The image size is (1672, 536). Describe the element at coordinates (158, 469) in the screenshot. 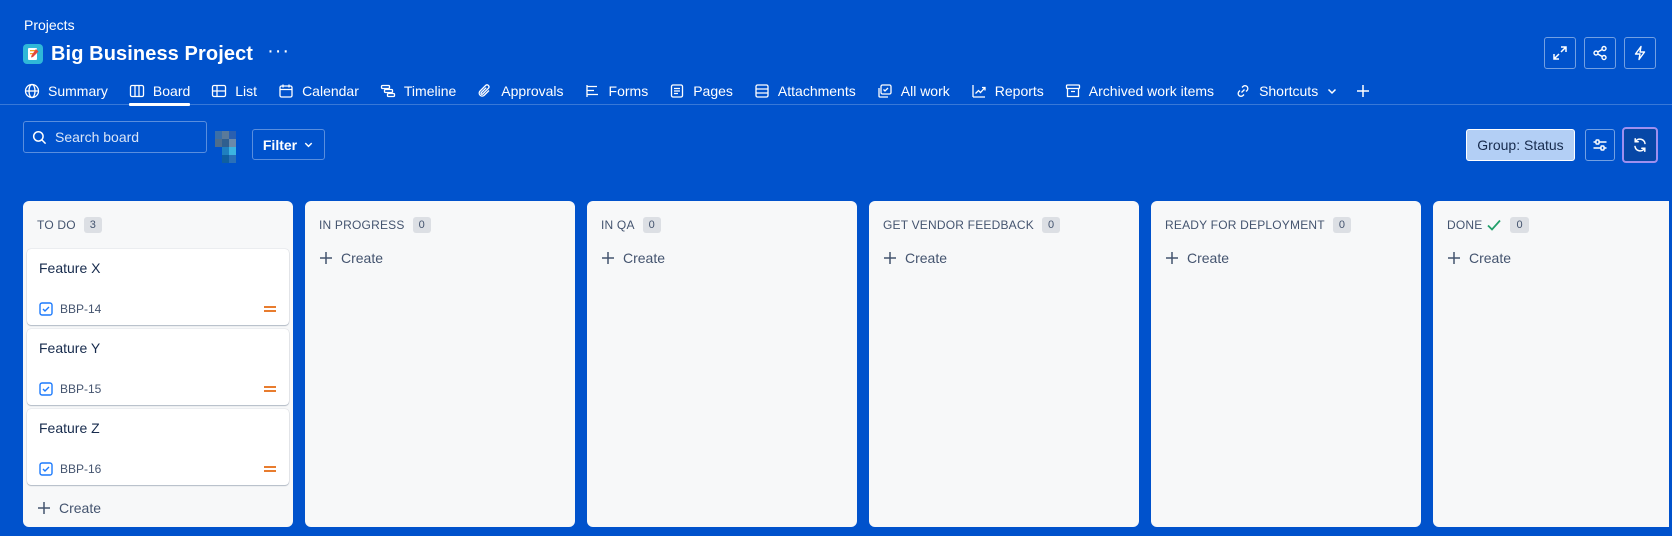

I see `card-footer: BBP-16` at that location.